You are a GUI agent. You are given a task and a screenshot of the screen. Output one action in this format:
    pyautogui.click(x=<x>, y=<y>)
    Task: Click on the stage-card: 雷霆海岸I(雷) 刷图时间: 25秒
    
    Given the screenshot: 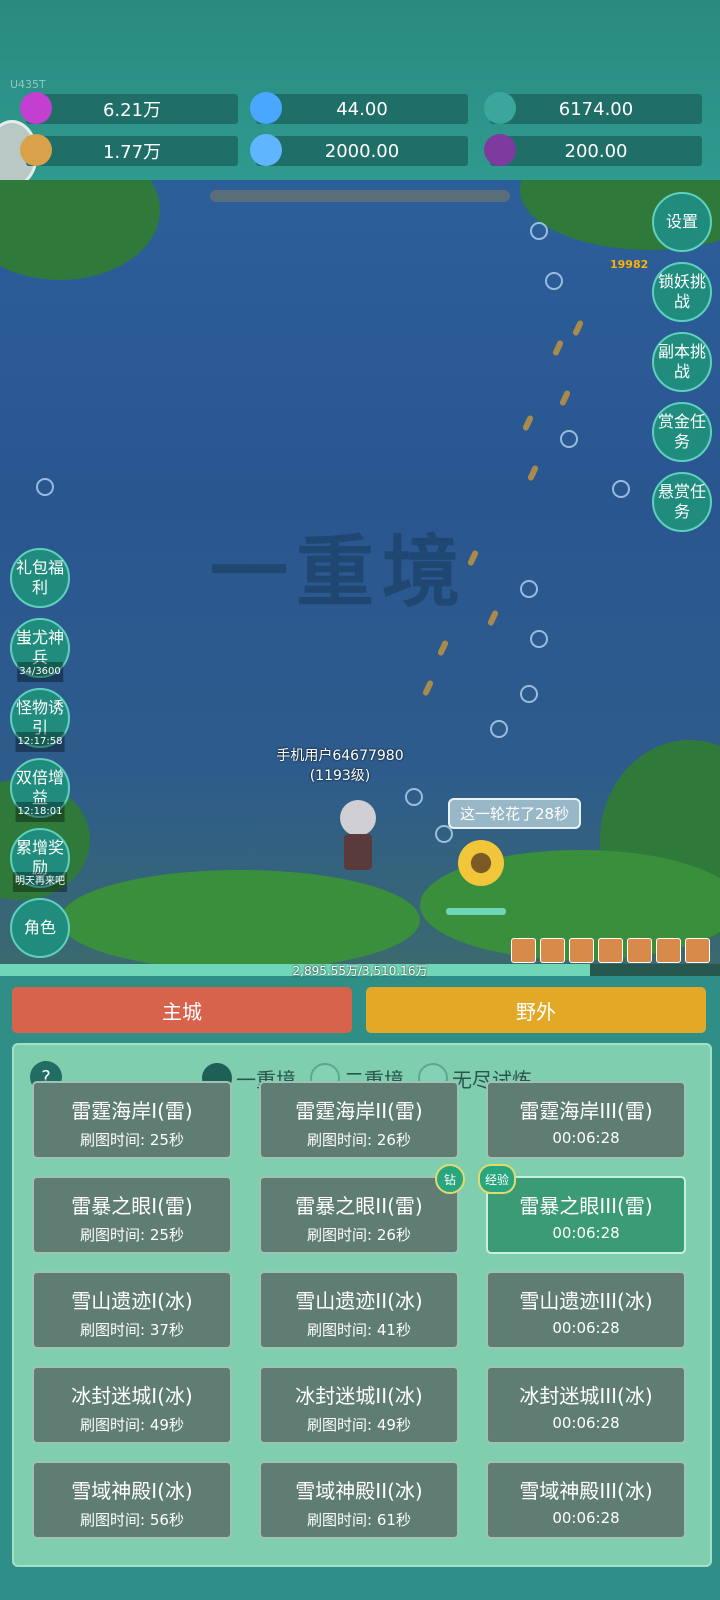 What is the action you would take?
    pyautogui.click(x=132, y=1120)
    